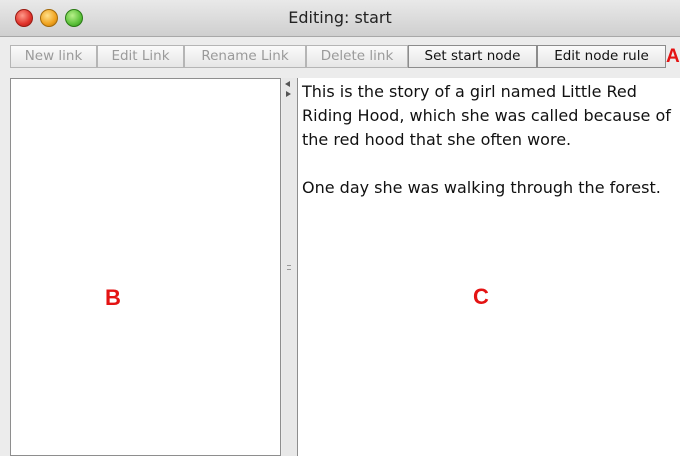 This screenshot has width=680, height=456. Describe the element at coordinates (113, 297) in the screenshot. I see `annotation-label-b: B` at that location.